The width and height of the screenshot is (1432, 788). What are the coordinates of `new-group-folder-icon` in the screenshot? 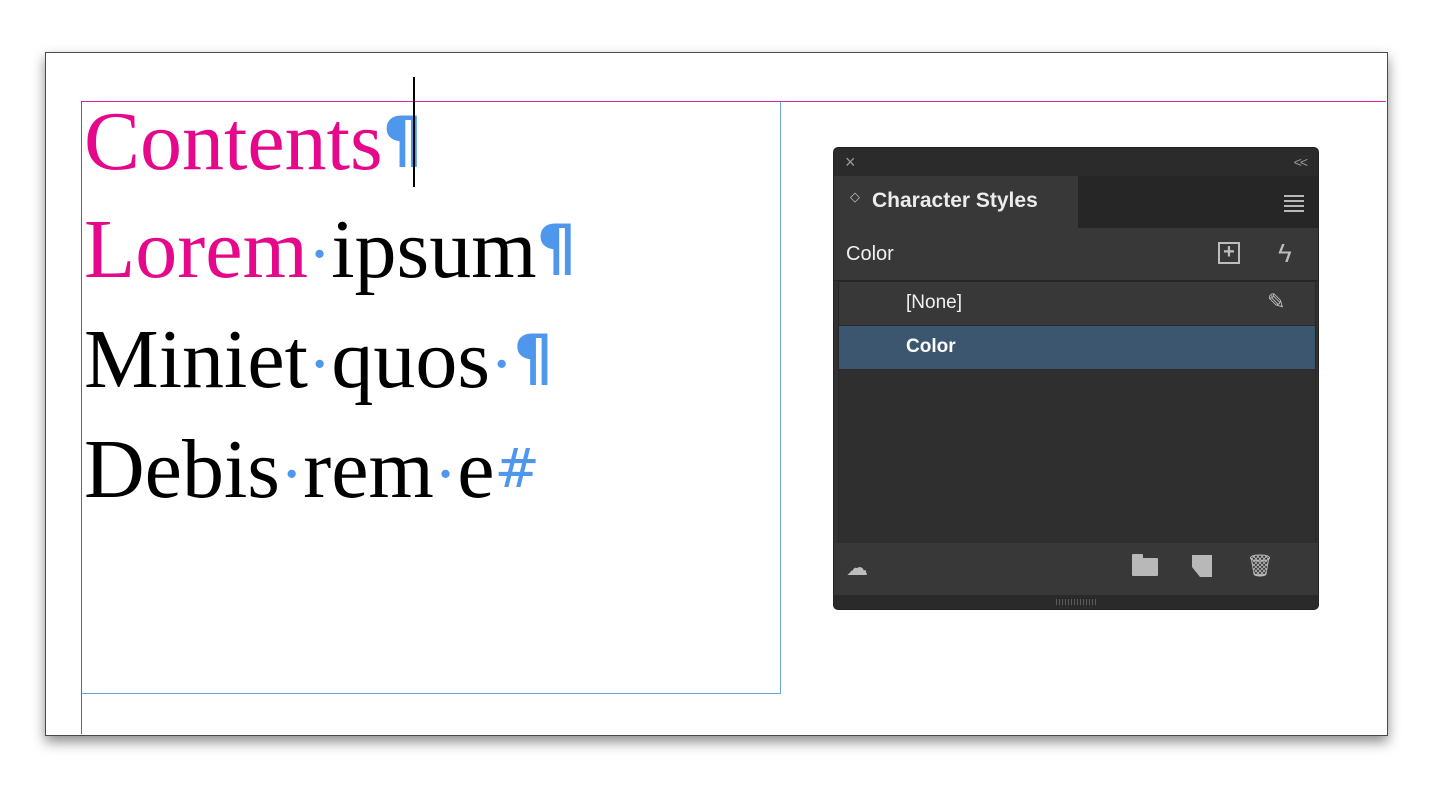 It's located at (1145, 565).